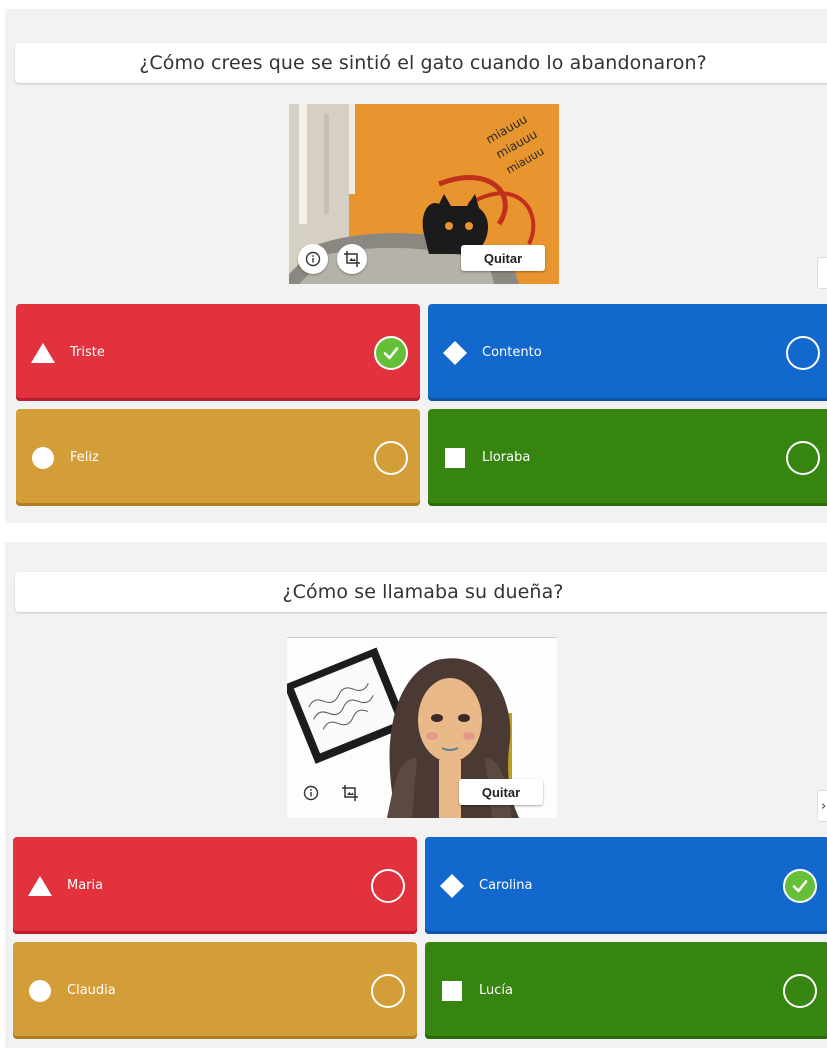 Image resolution: width=827 pixels, height=1048 pixels. Describe the element at coordinates (424, 194) in the screenshot. I see `question-image: miauuu miauuu miauuu Quitar` at that location.